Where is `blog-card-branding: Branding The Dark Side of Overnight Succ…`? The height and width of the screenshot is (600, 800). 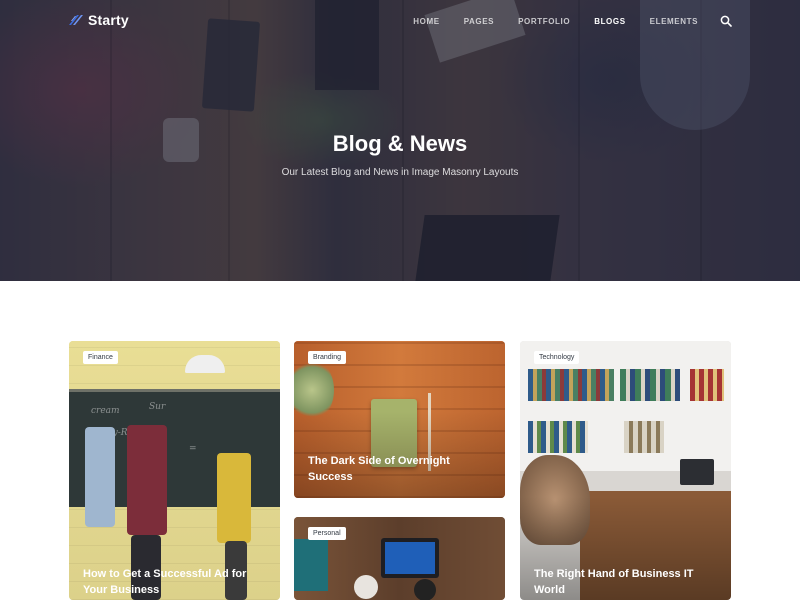 blog-card-branding: Branding The Dark Side of Overnight Succ… is located at coordinates (399, 419).